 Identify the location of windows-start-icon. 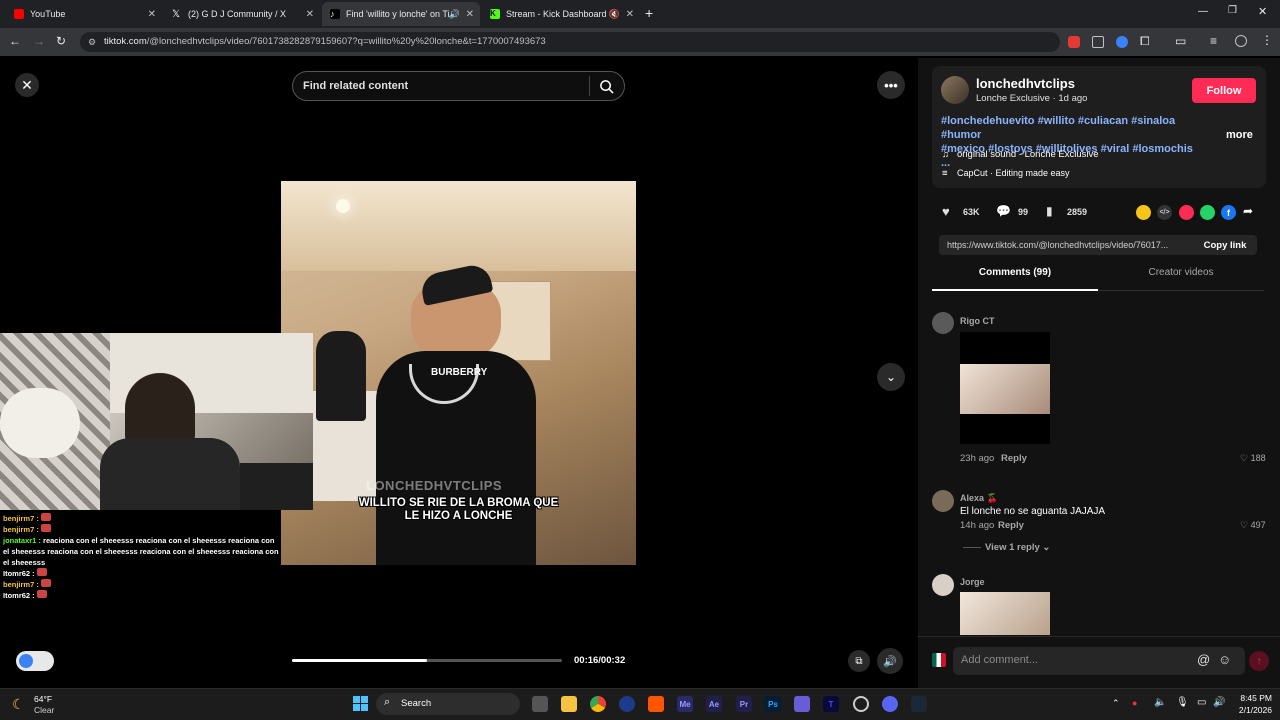
(360, 703).